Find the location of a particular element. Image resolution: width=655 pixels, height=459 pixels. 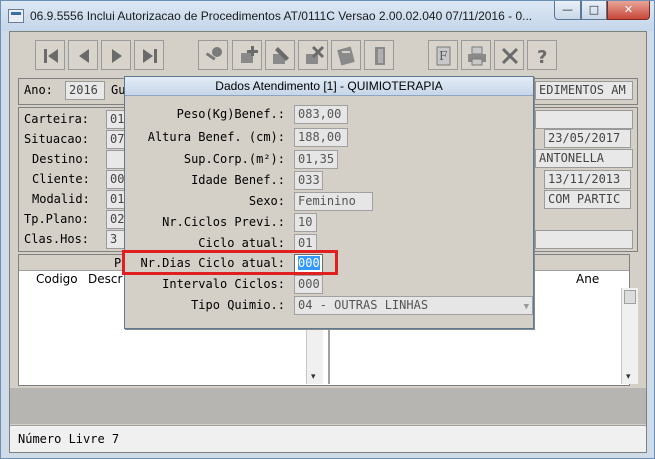

grid-footer-bar is located at coordinates (328, 406).